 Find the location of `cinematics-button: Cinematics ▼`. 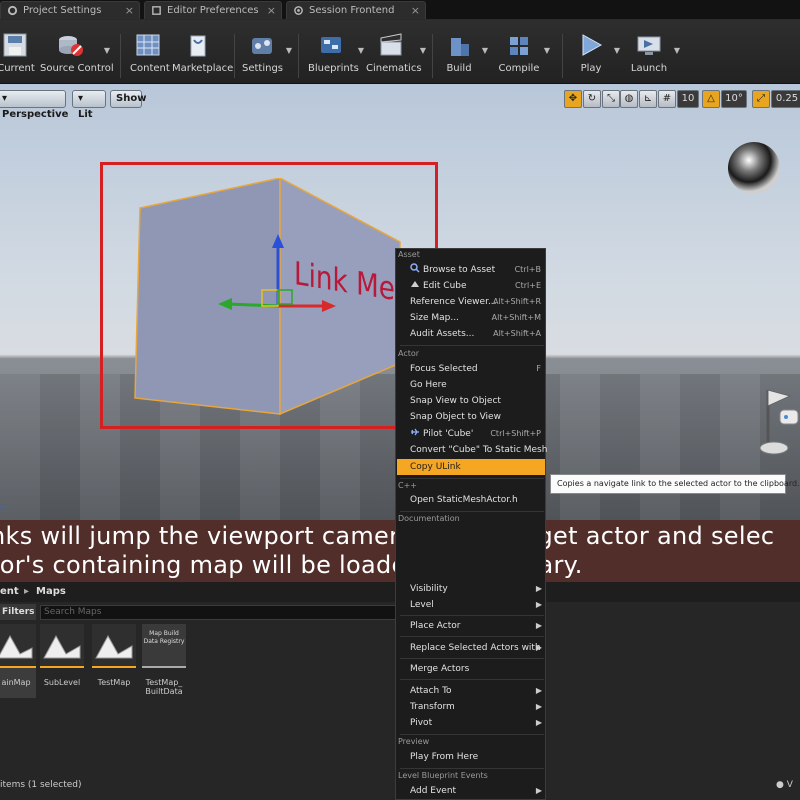

cinematics-button: Cinematics ▼ is located at coordinates (396, 54).